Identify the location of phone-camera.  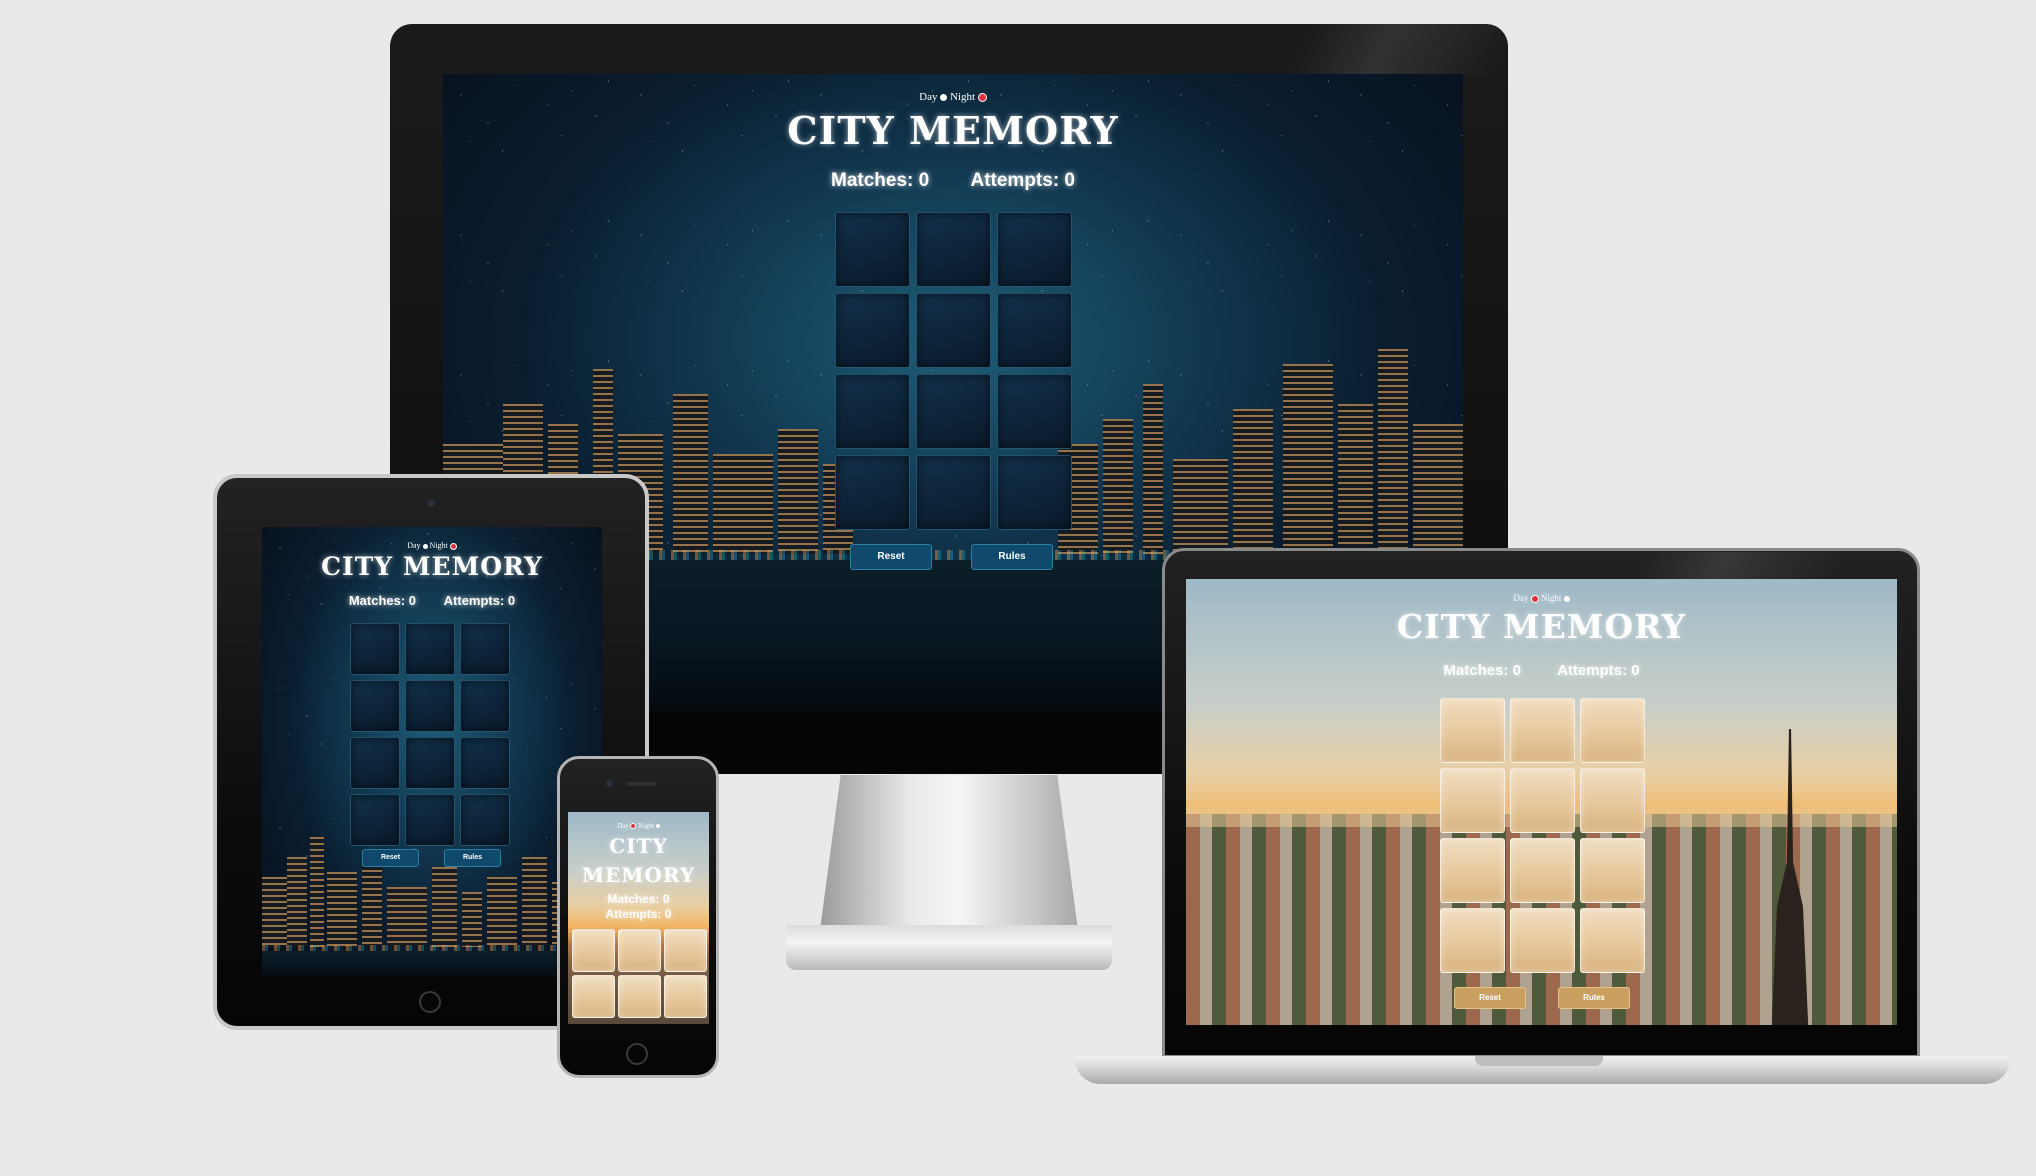
(609, 783).